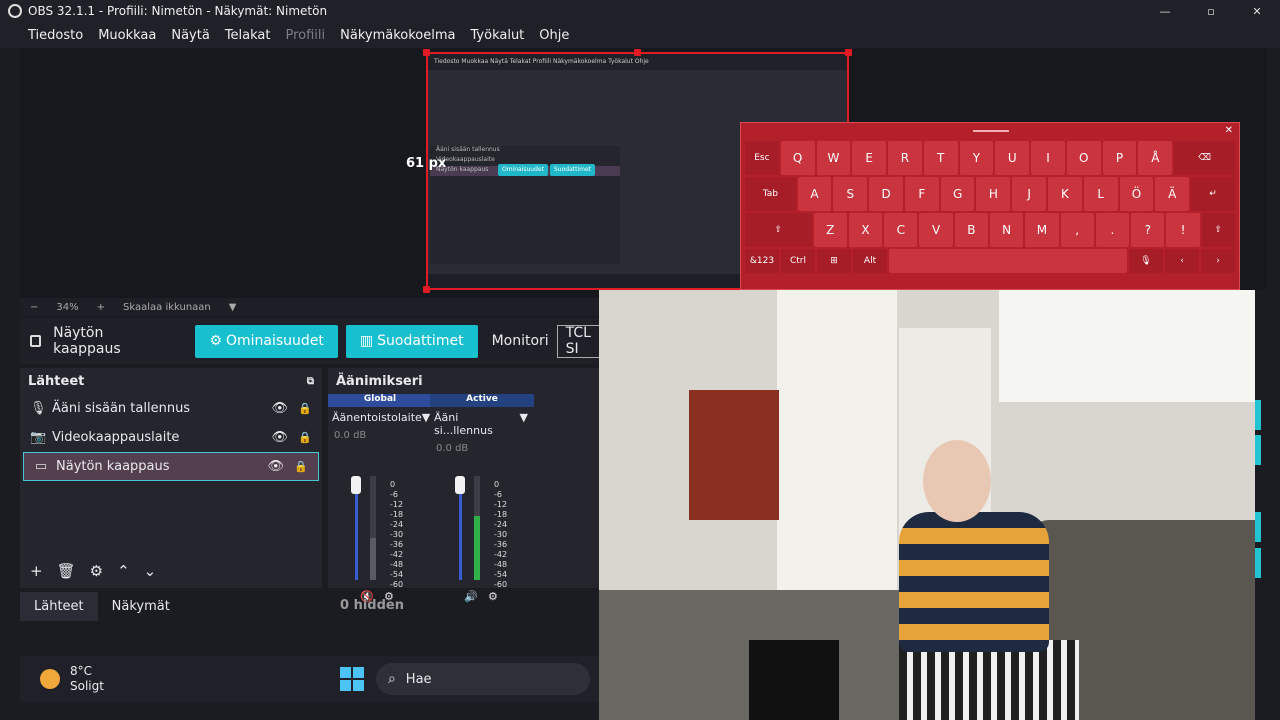 This screenshot has width=1280, height=720. I want to click on key-microphone: 🎙, so click(1146, 261).